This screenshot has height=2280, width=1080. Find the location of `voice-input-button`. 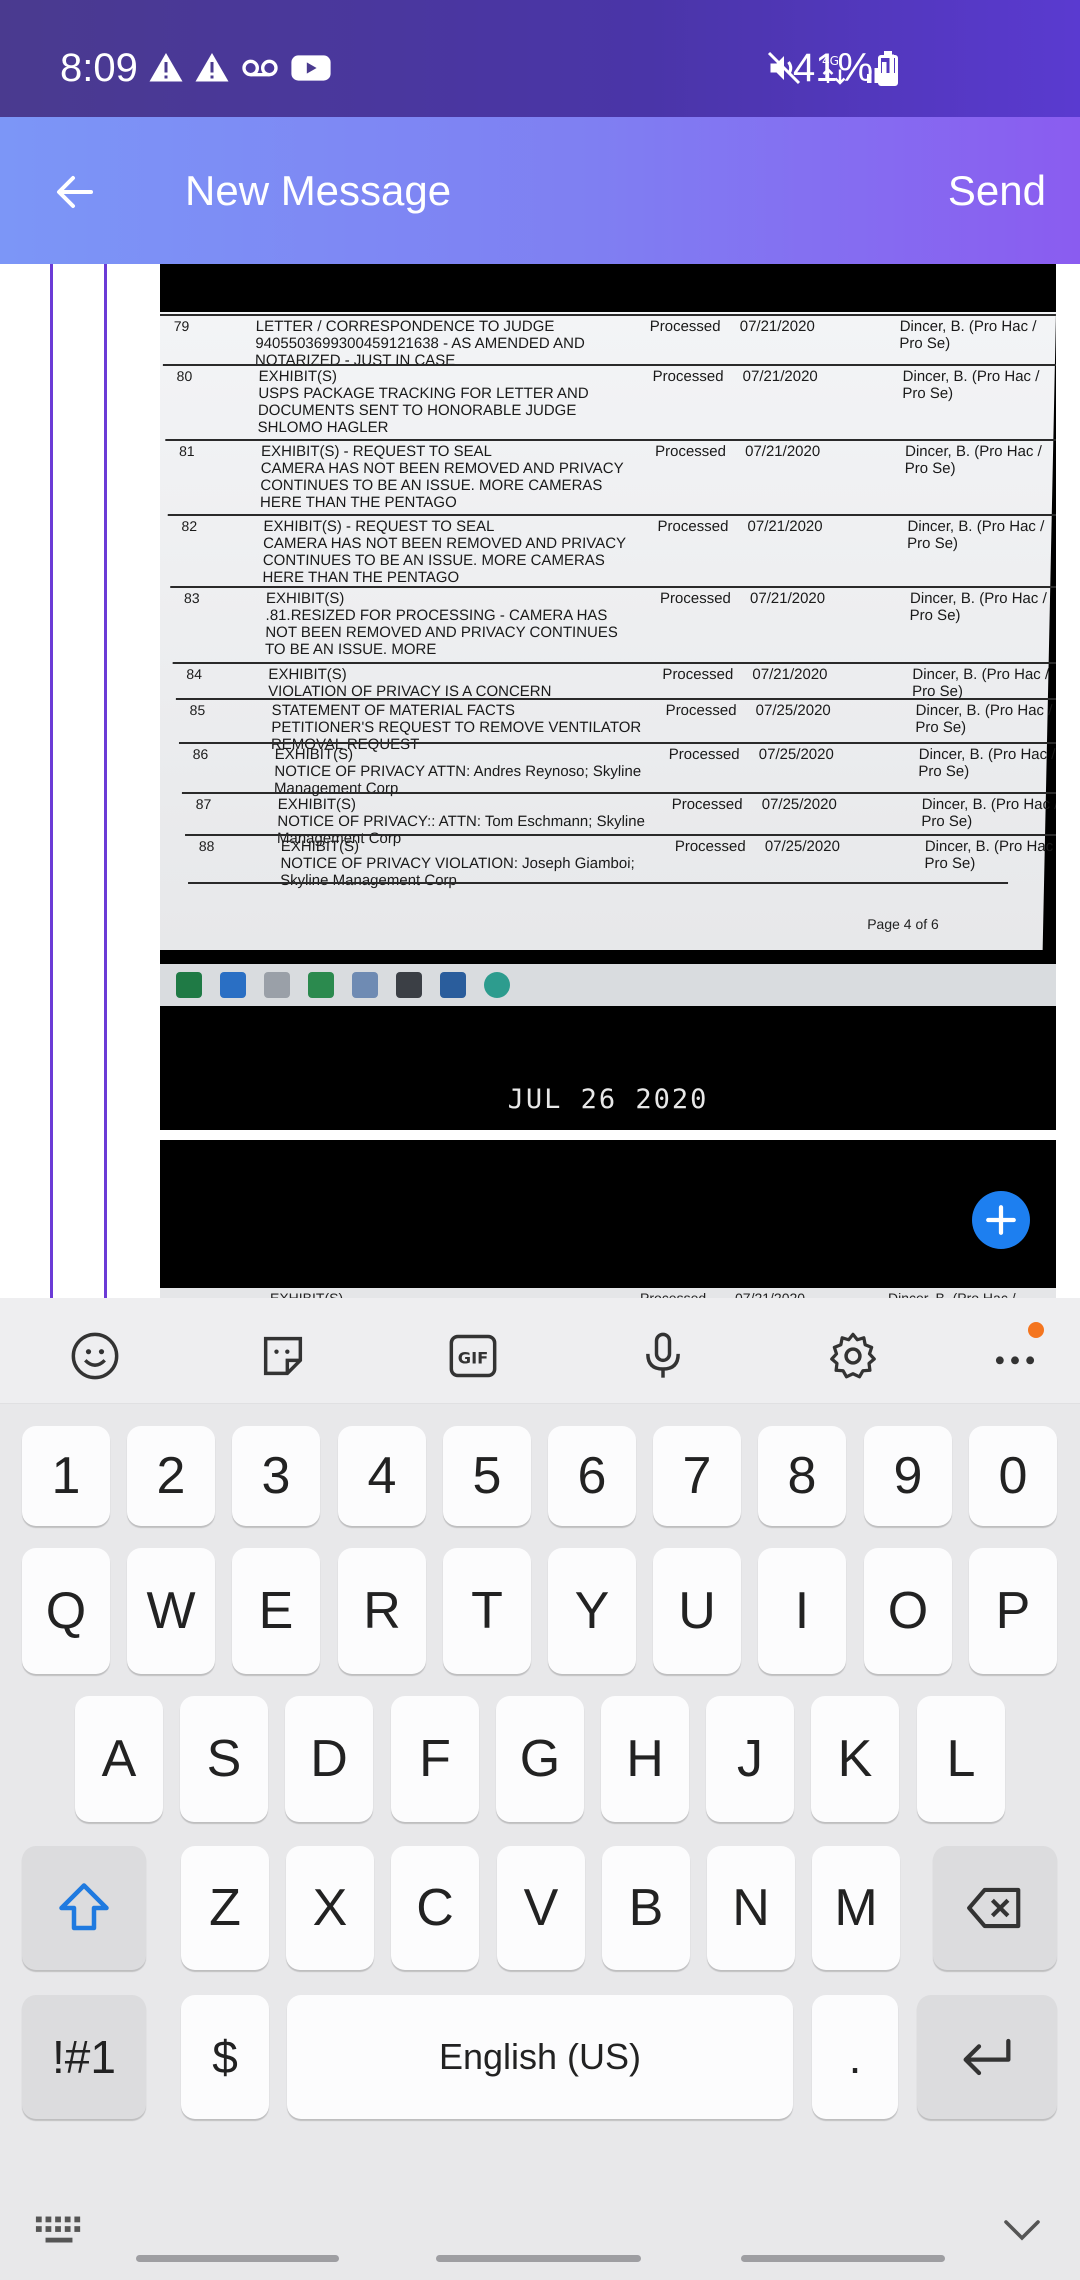

voice-input-button is located at coordinates (663, 1356).